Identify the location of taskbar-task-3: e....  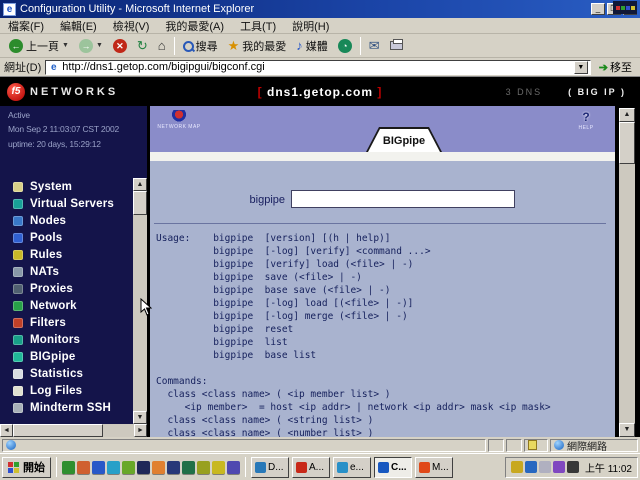
(352, 467).